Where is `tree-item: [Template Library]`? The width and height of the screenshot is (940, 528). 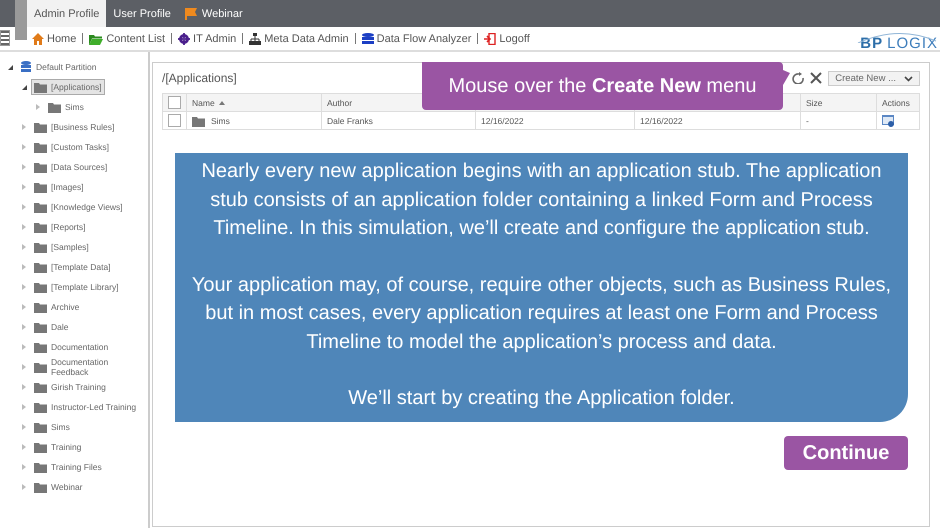 tree-item: [Template Library] is located at coordinates (76, 287).